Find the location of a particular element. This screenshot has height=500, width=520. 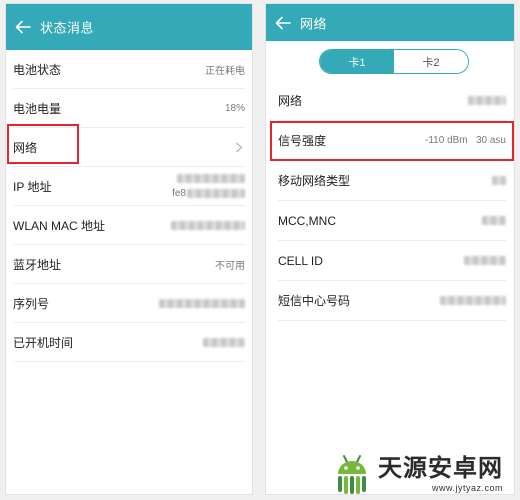

android-logo-icon is located at coordinates (352, 474).